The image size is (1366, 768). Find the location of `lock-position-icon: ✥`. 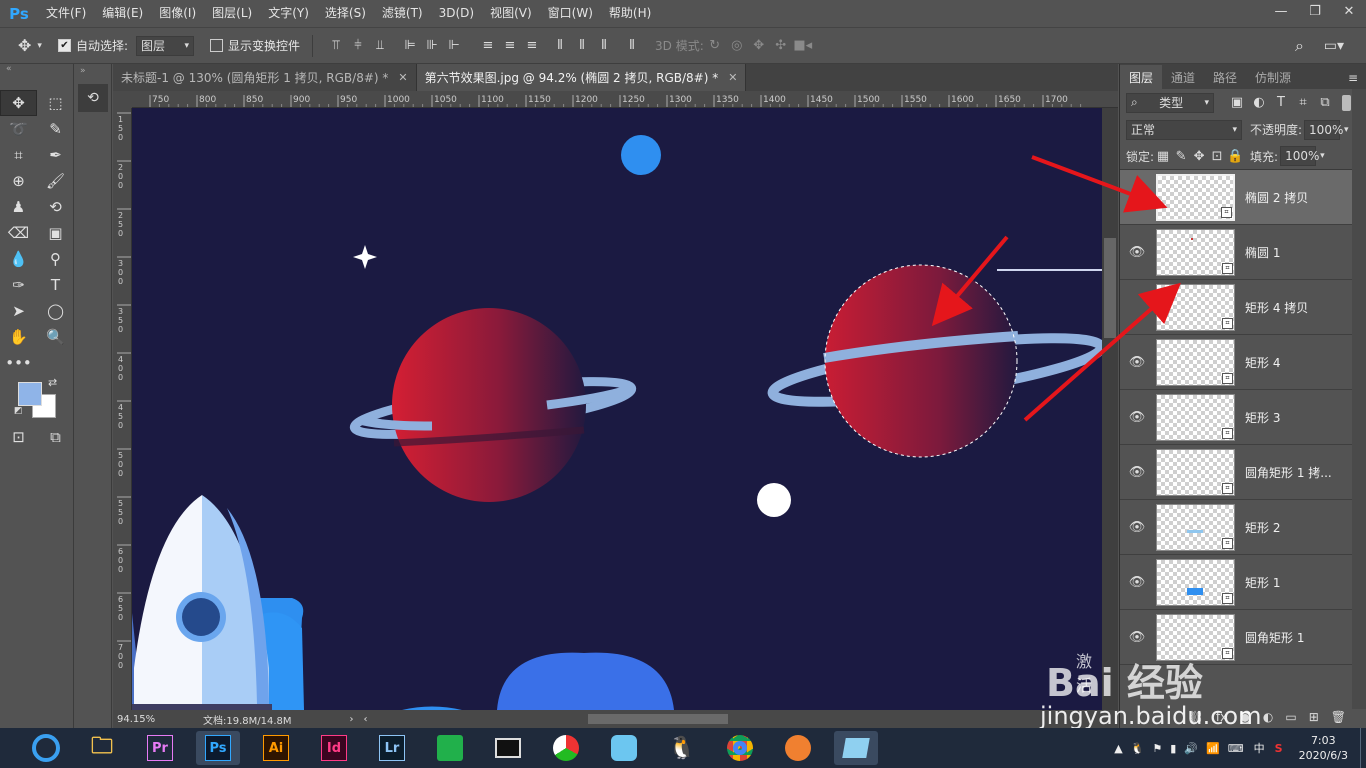

lock-position-icon: ✥ is located at coordinates (1199, 156).